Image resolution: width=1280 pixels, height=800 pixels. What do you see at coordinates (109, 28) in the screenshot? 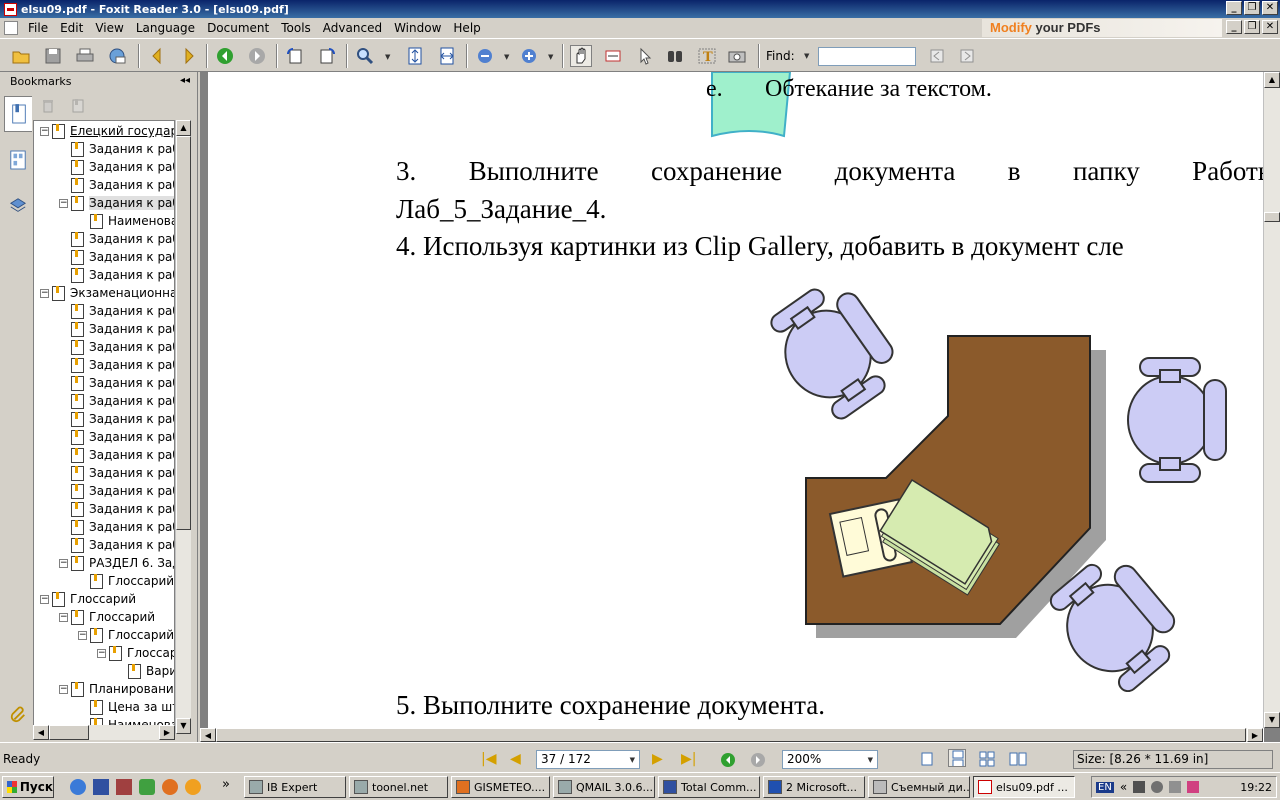
I see `menu-view: View` at bounding box center [109, 28].